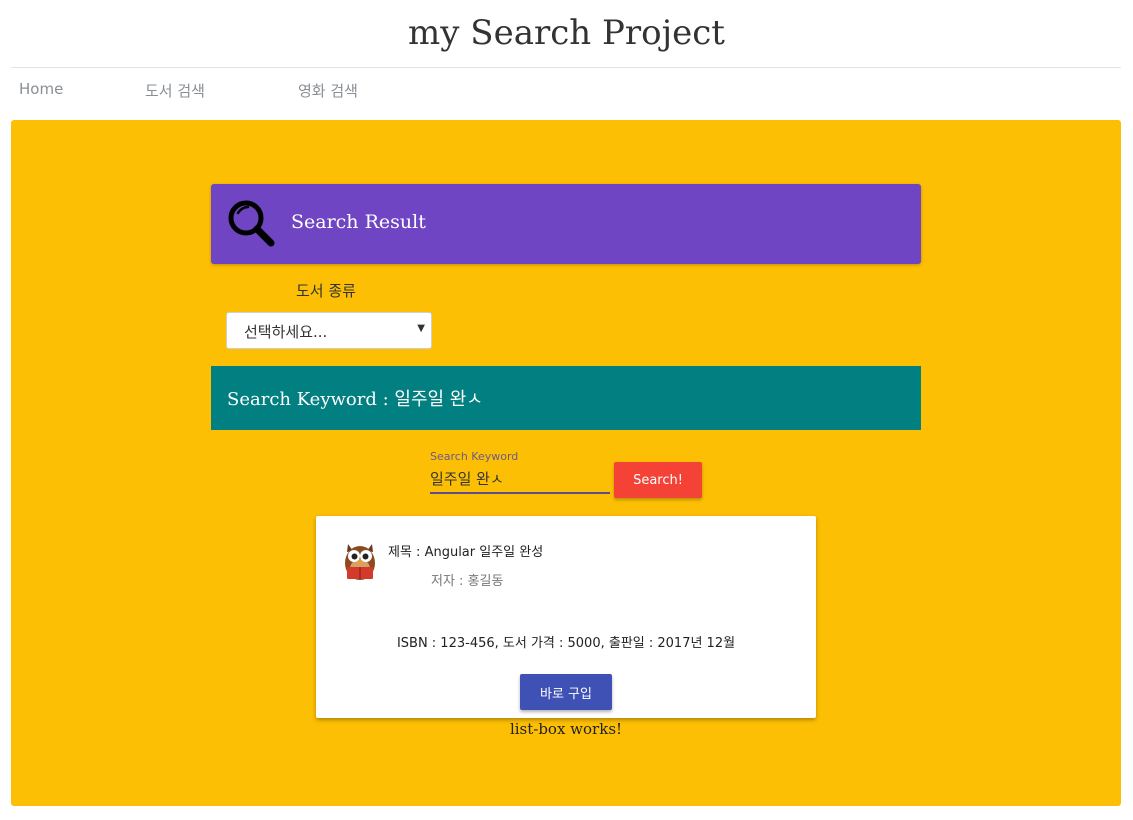 This screenshot has width=1133, height=820. What do you see at coordinates (438, 399) in the screenshot?
I see `search-keyword-value: 일주일 완ㅅ` at bounding box center [438, 399].